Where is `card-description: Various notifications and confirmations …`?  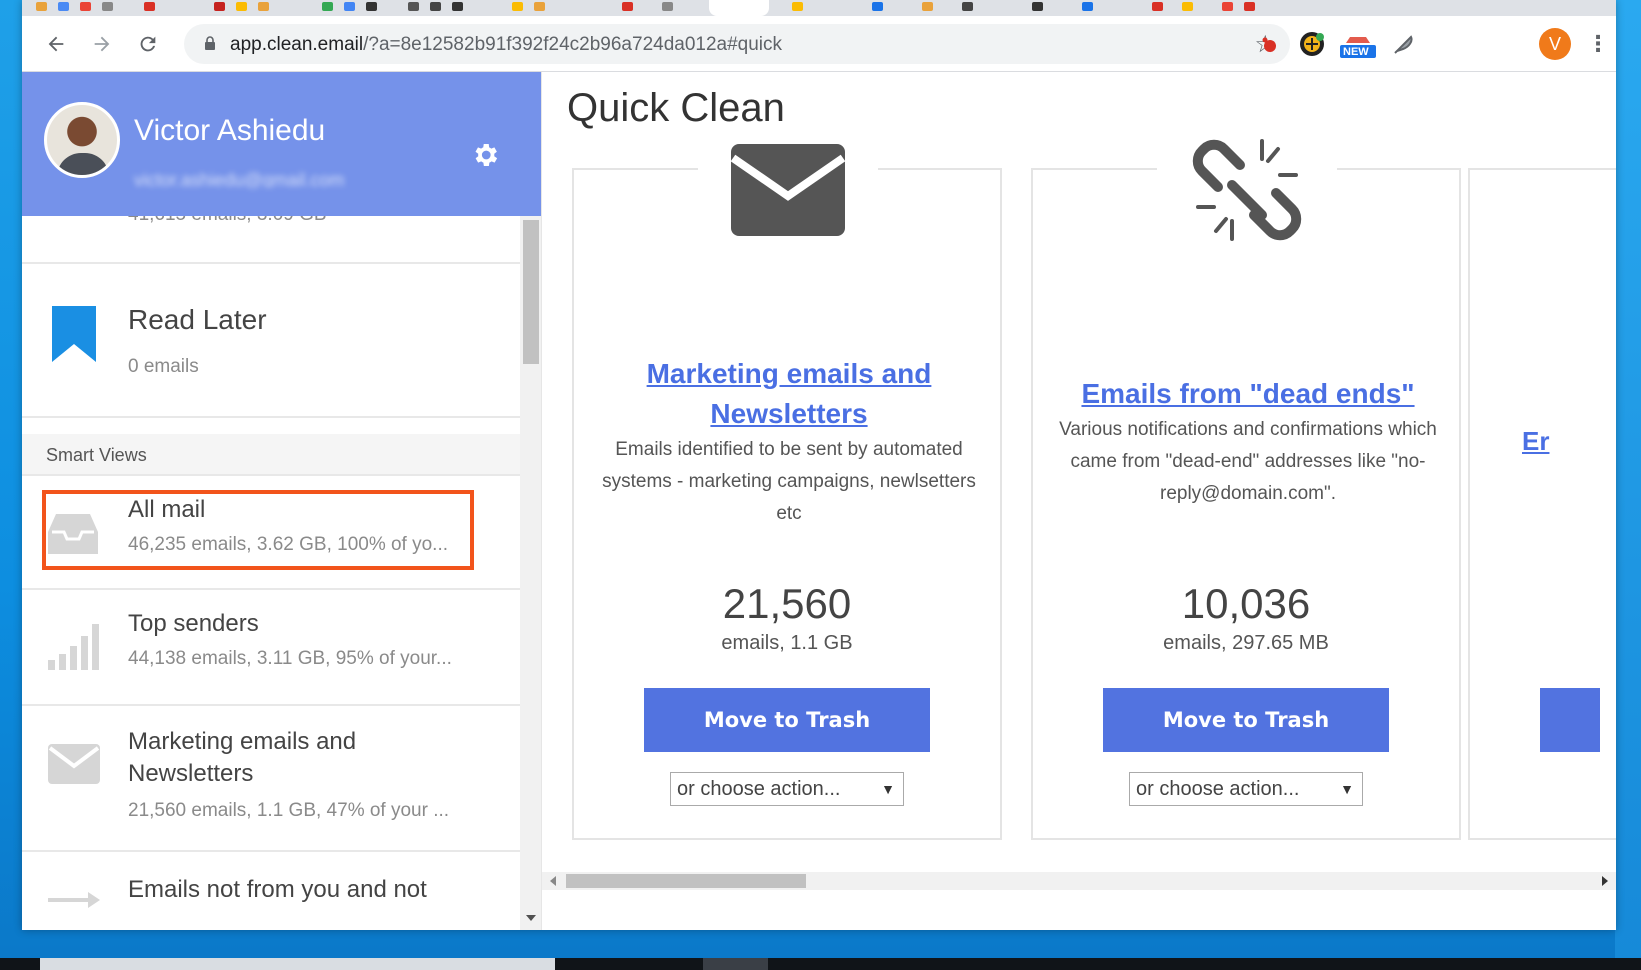
card-description: Various notifications and confirmations … is located at coordinates (1248, 461).